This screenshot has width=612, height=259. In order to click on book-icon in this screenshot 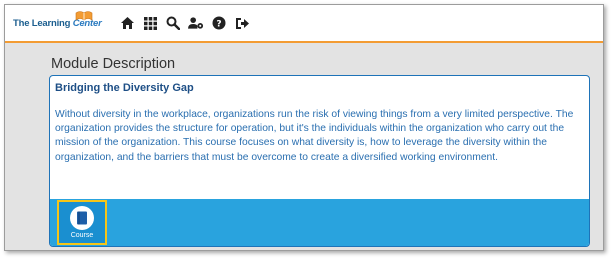, I will do `click(82, 218)`.